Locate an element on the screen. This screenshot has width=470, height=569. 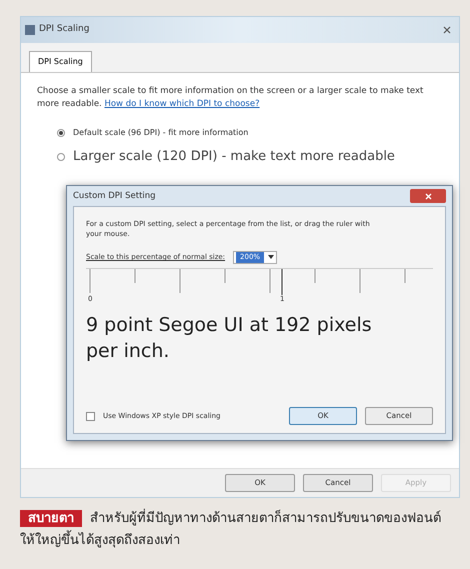
option-label: Default scale (96 DPI) - fit more information is located at coordinates (160, 133).